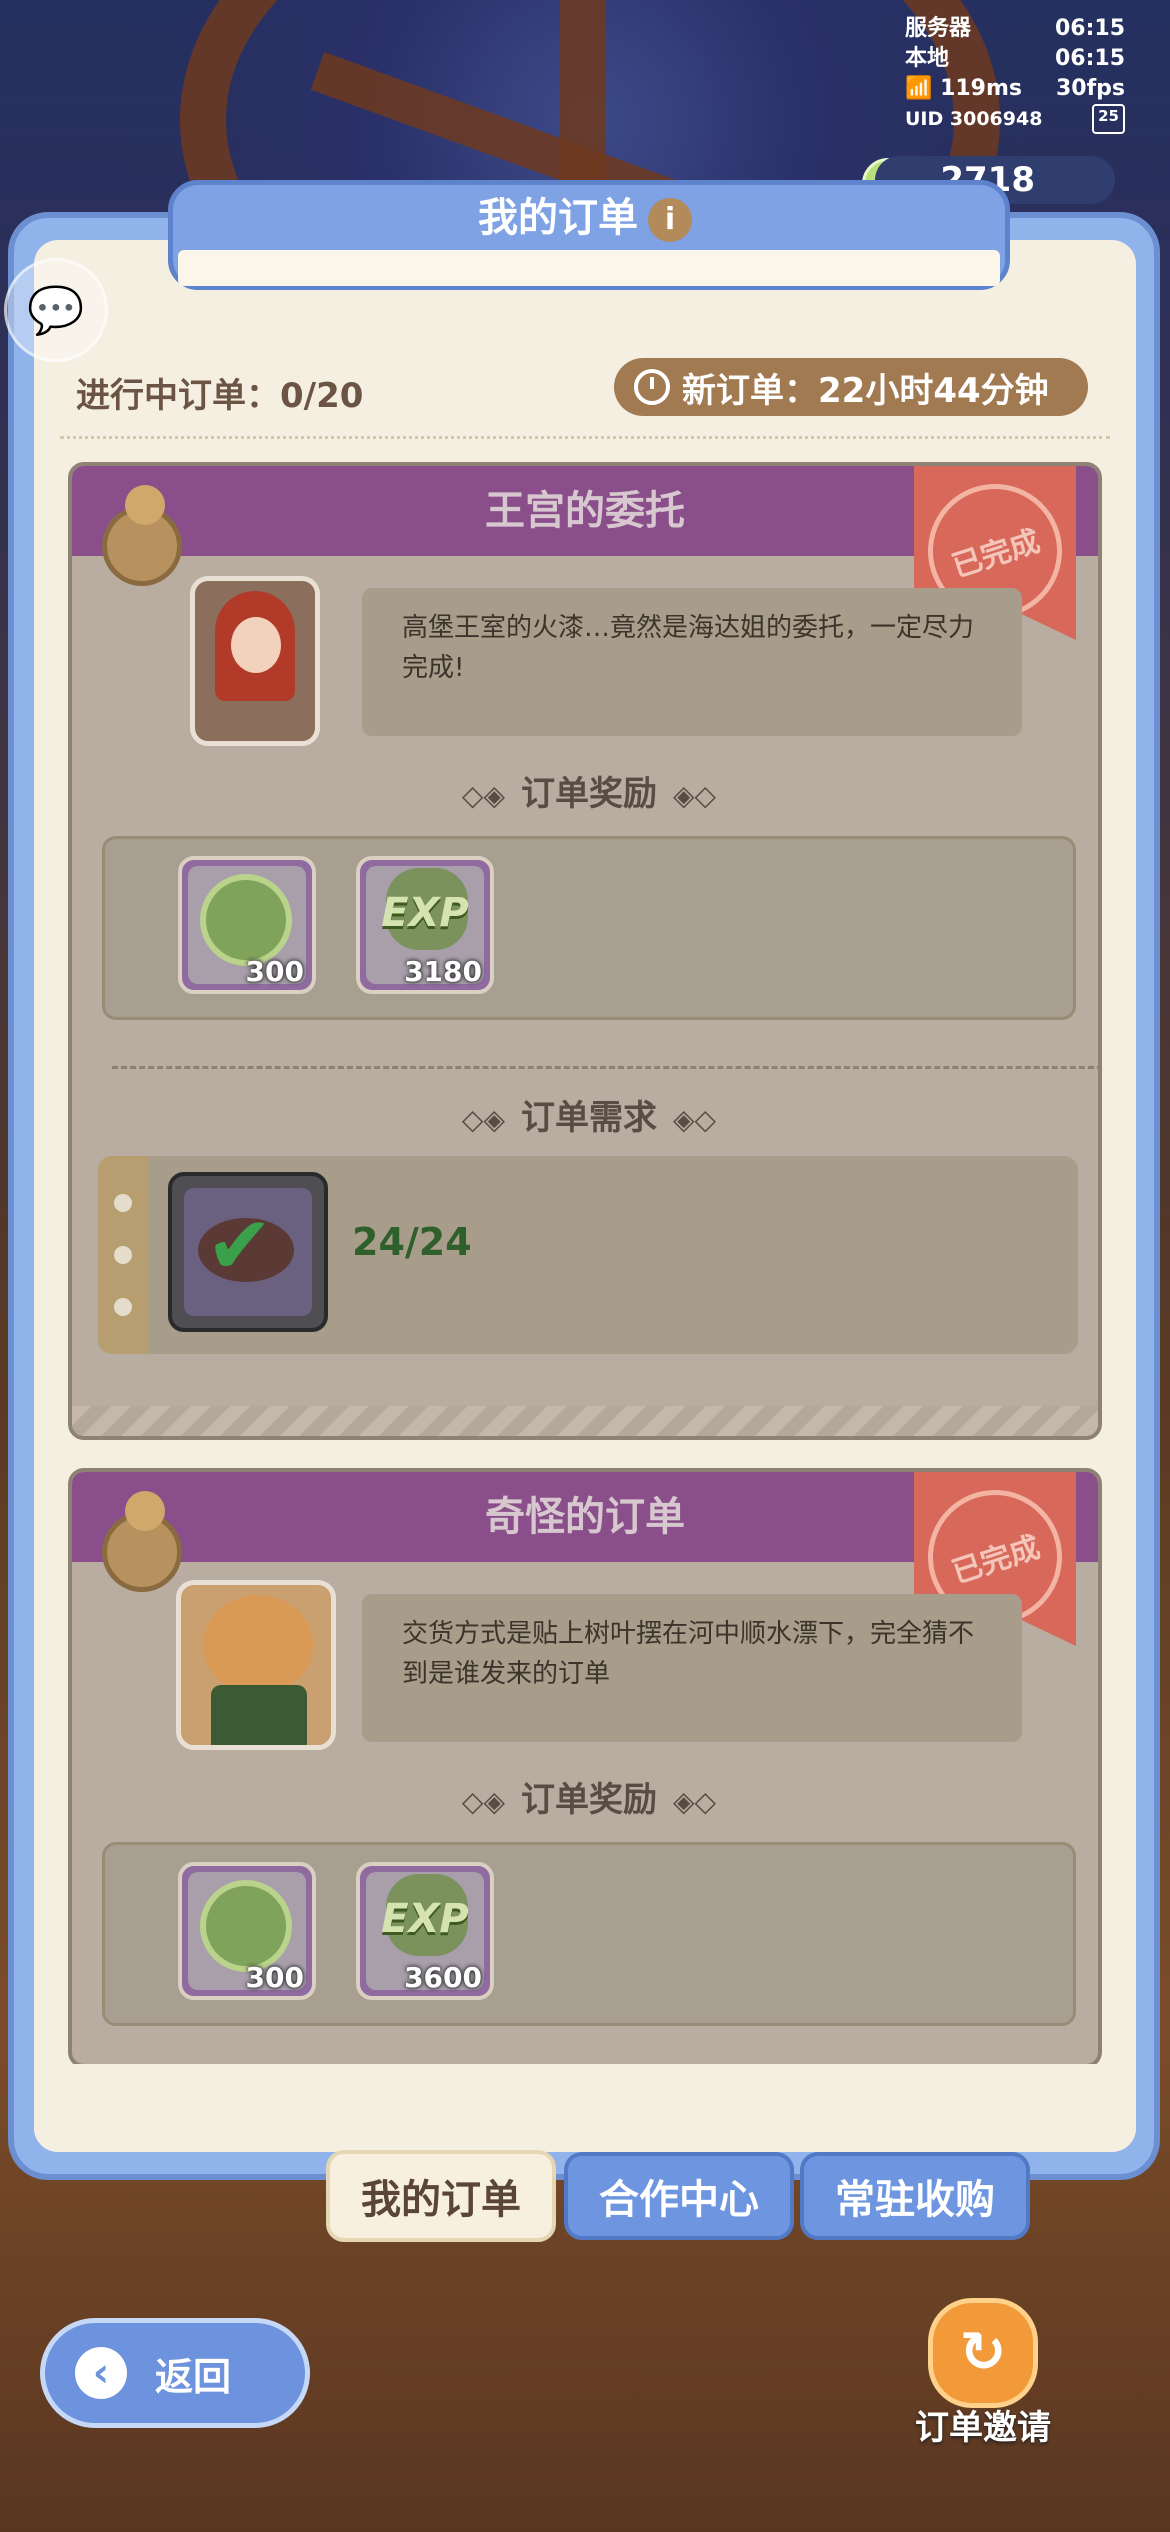 This screenshot has width=1170, height=2532. I want to click on panel-title: 我的订单 i, so click(585, 218).